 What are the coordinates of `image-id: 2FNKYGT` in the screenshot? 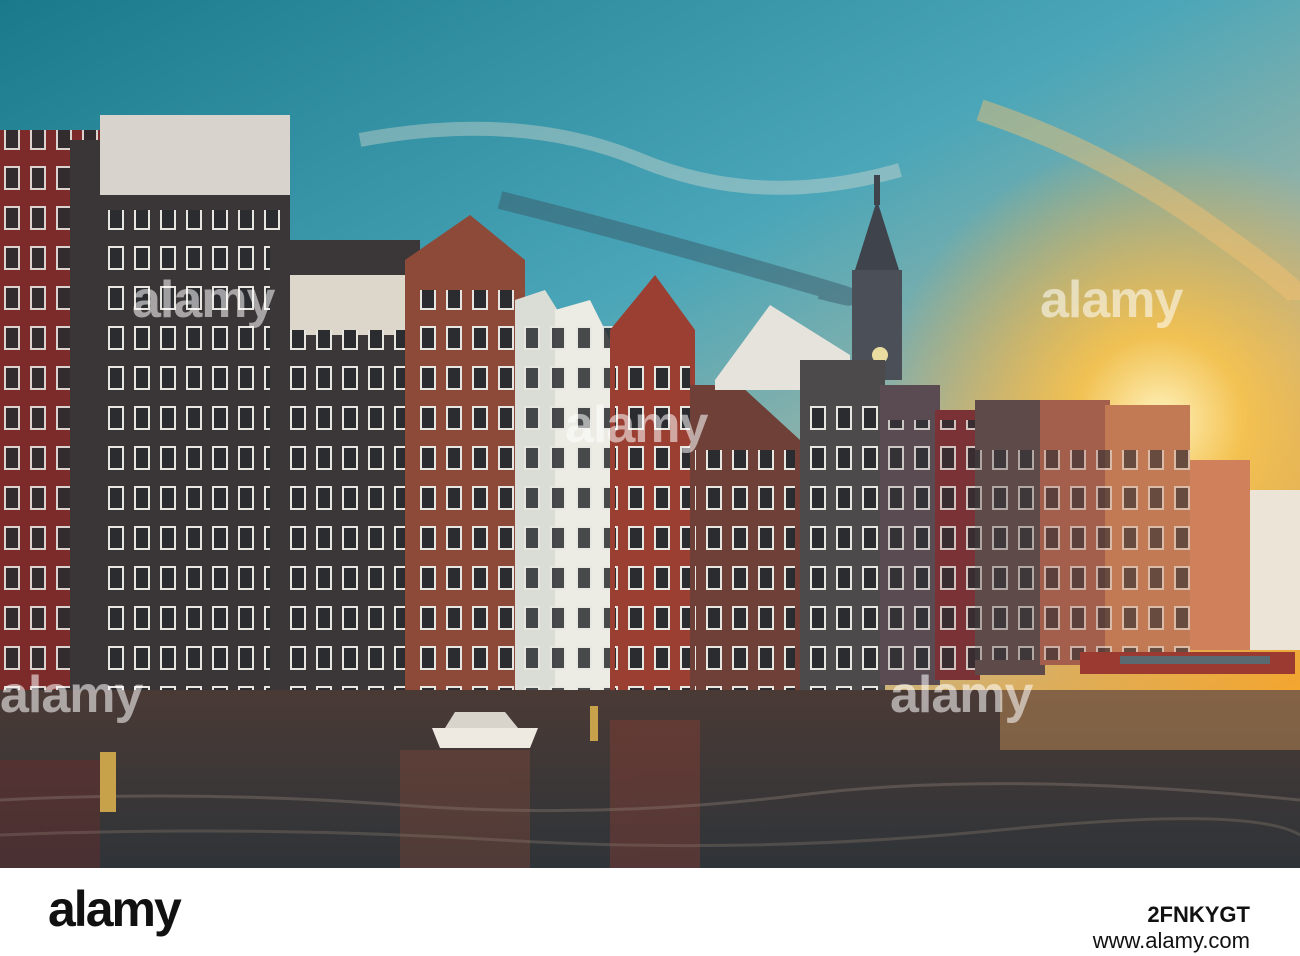 It's located at (1198, 914).